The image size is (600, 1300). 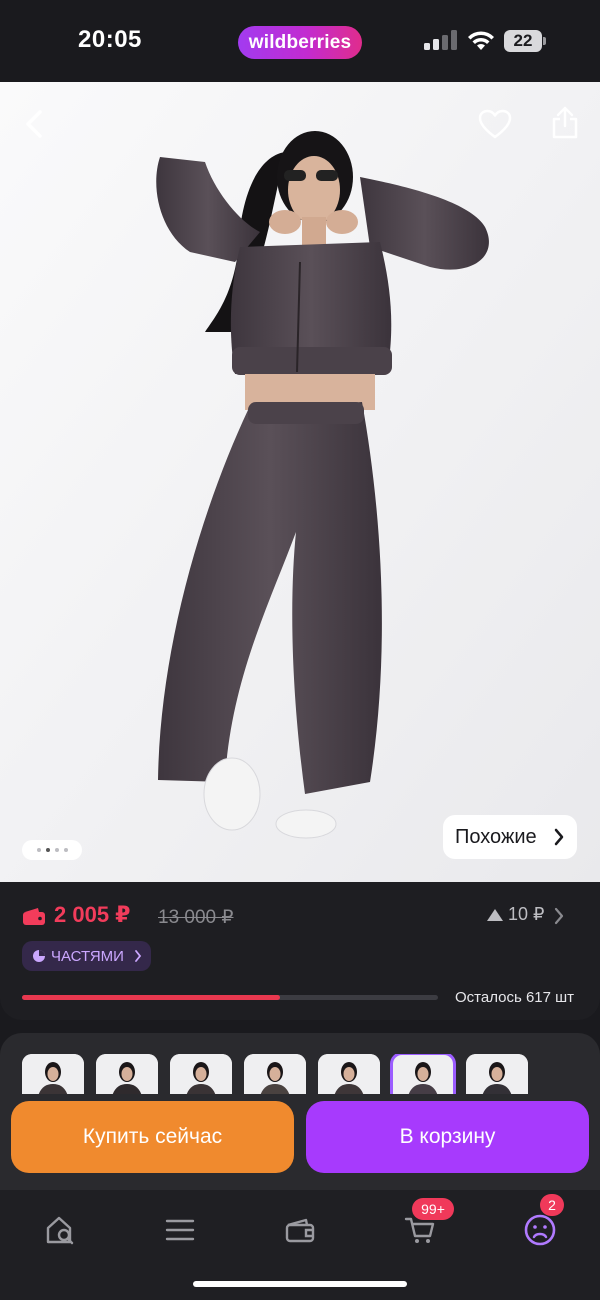 I want to click on buy-now-button: Купить сейчас, so click(x=152, y=1137).